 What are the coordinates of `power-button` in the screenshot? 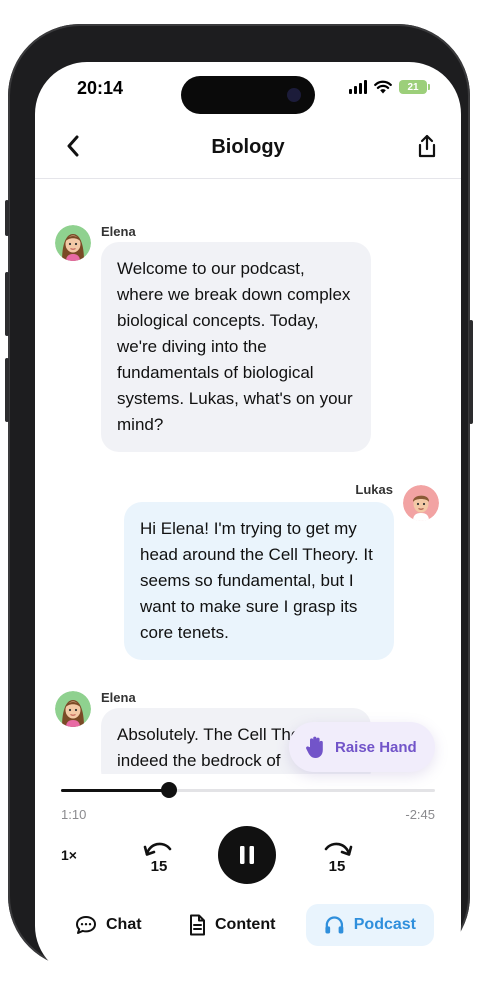 It's located at (471, 372).